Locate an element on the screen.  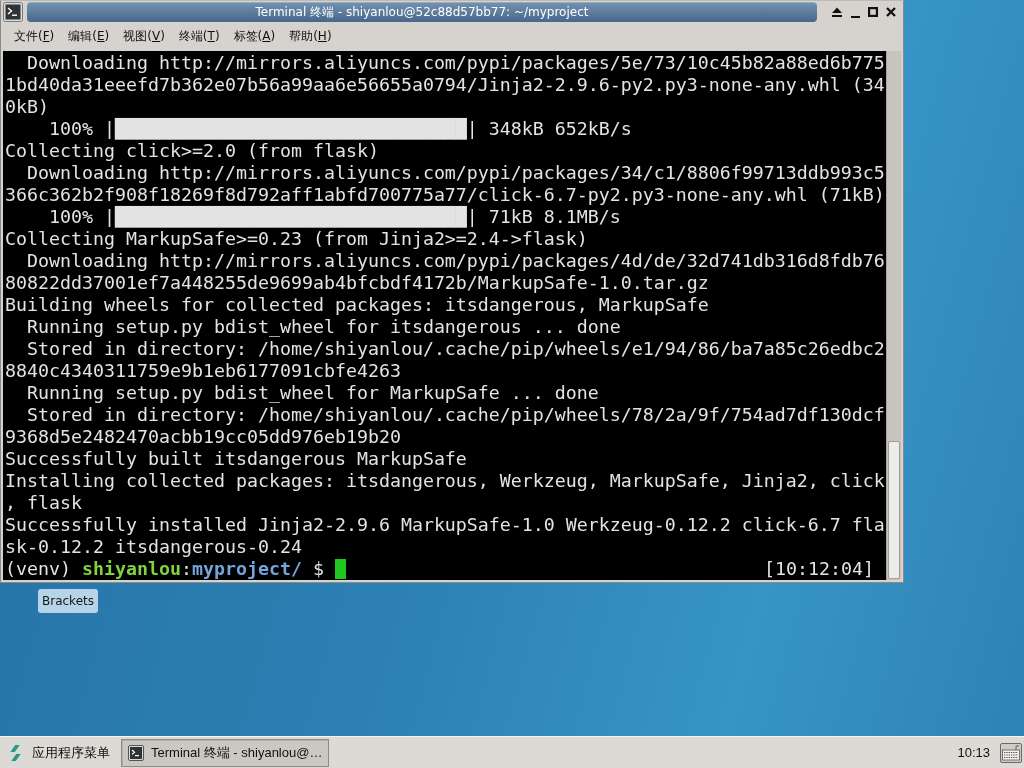
shell-prompt: (venv) shiyanlou:myproject/ $ is located at coordinates (164, 569).